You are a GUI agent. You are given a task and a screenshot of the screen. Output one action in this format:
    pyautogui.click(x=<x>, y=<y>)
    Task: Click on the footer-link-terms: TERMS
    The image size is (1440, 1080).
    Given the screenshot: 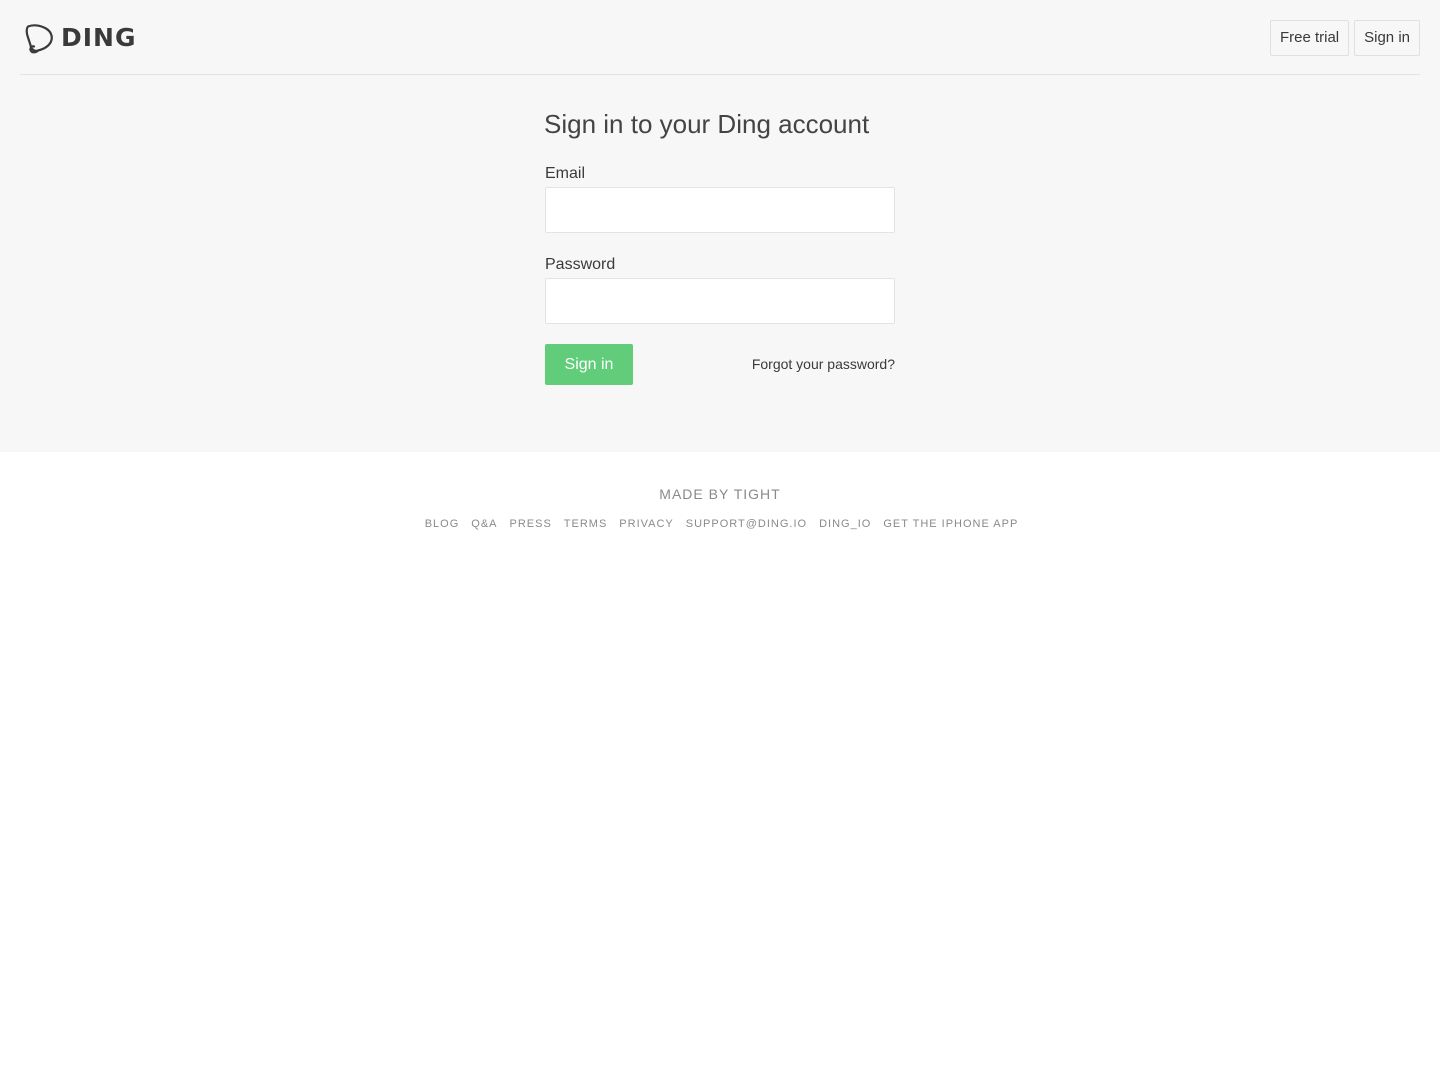 What is the action you would take?
    pyautogui.click(x=586, y=524)
    